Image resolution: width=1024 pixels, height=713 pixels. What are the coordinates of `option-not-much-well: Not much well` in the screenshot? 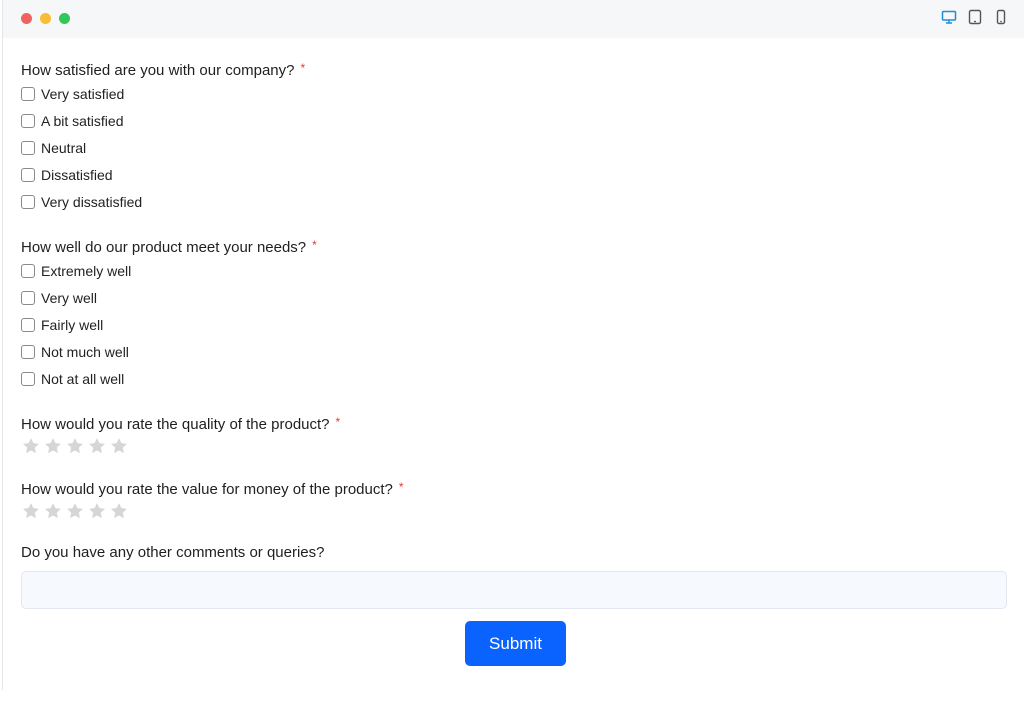 It's located at (516, 351).